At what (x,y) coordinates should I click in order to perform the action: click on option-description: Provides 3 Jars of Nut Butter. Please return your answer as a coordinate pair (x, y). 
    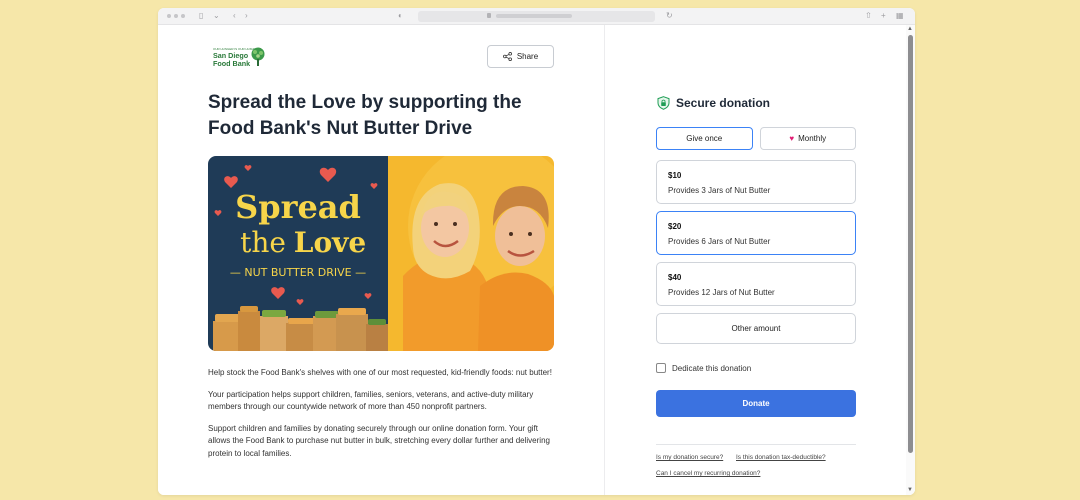
    Looking at the image, I should click on (719, 190).